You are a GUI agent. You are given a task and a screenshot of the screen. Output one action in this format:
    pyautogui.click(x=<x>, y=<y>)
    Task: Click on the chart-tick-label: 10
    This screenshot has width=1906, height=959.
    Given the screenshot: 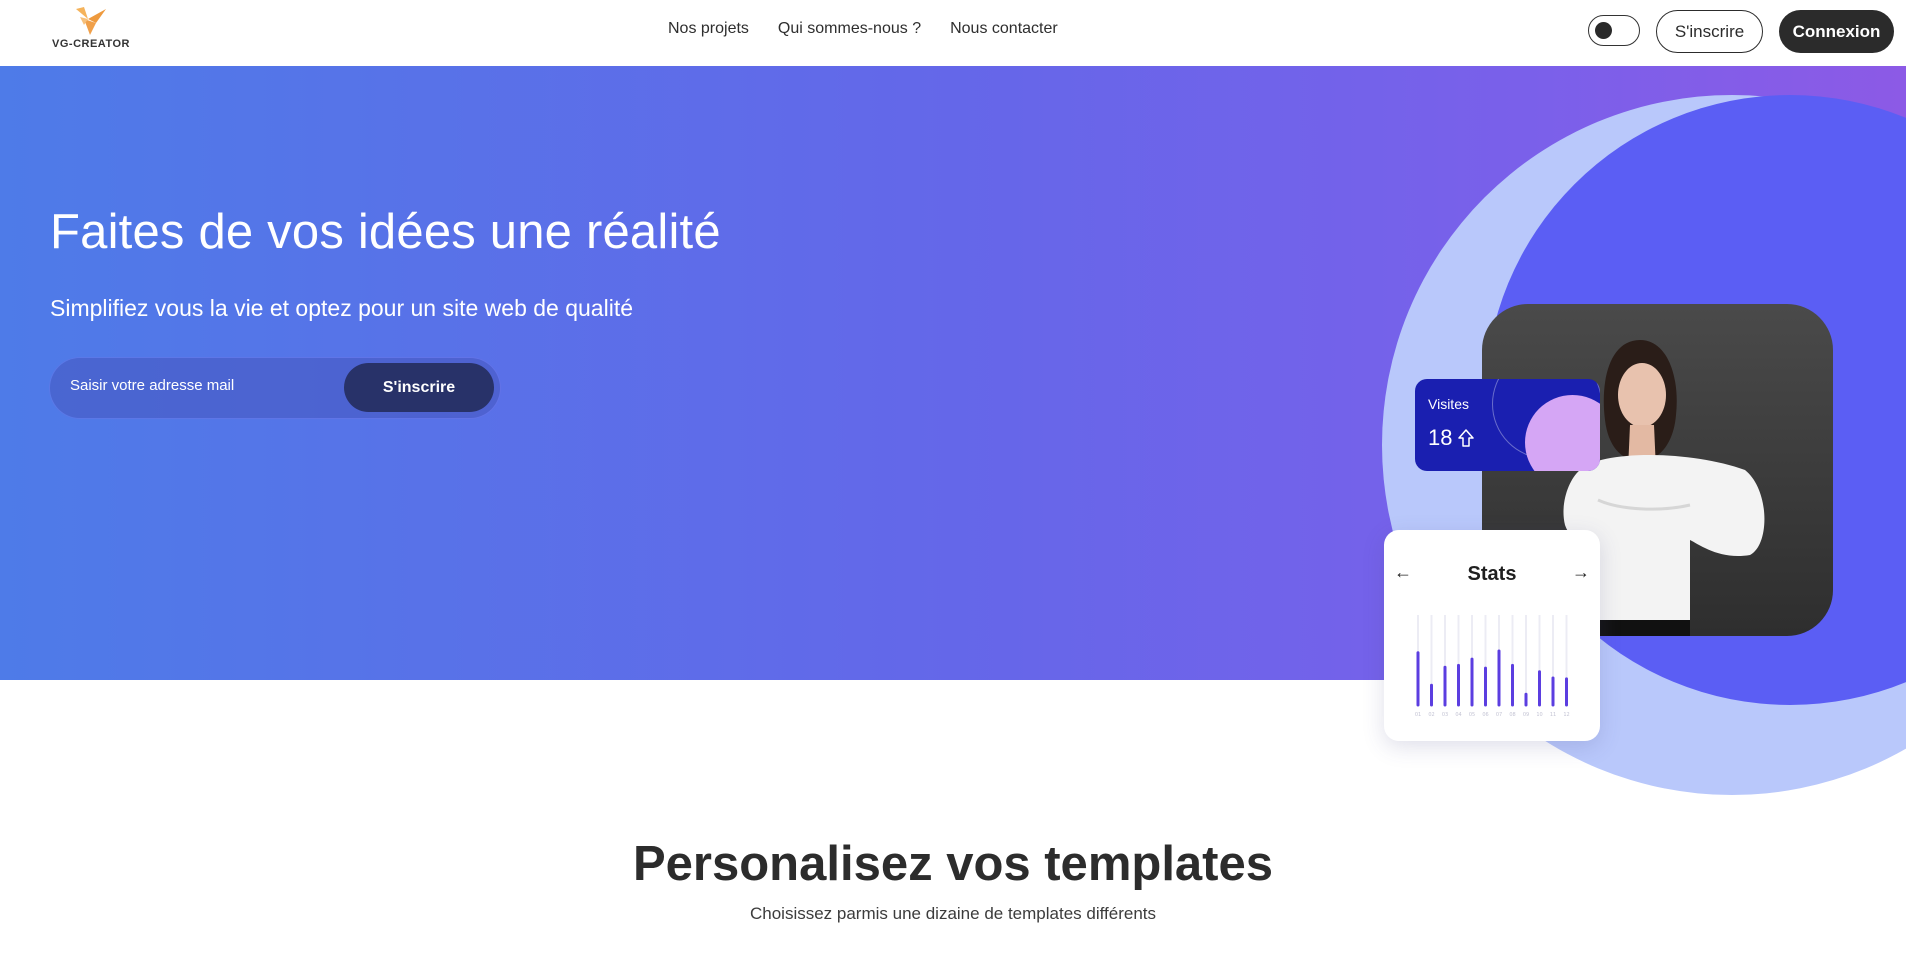 What is the action you would take?
    pyautogui.click(x=1539, y=715)
    